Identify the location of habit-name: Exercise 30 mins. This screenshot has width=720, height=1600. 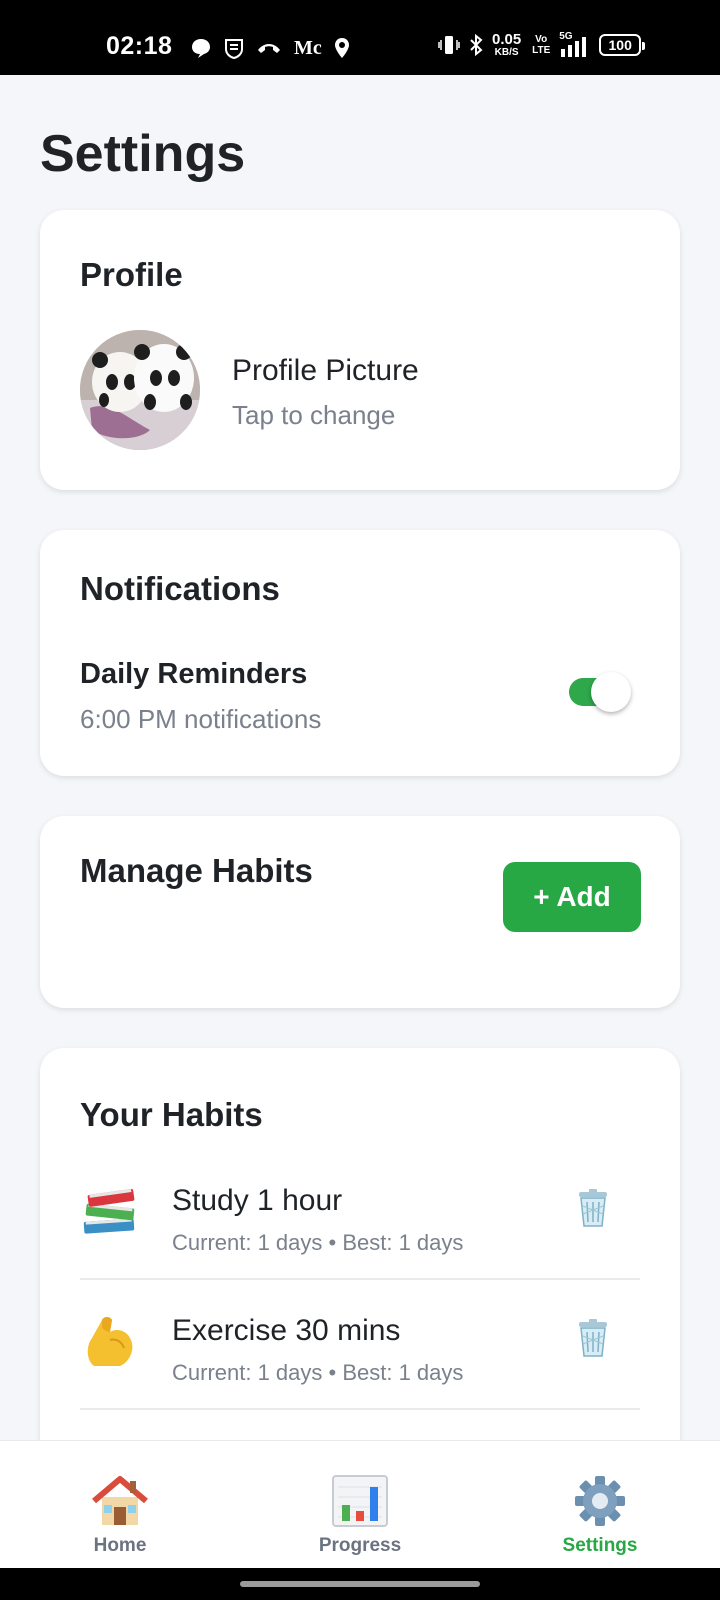
(286, 1330).